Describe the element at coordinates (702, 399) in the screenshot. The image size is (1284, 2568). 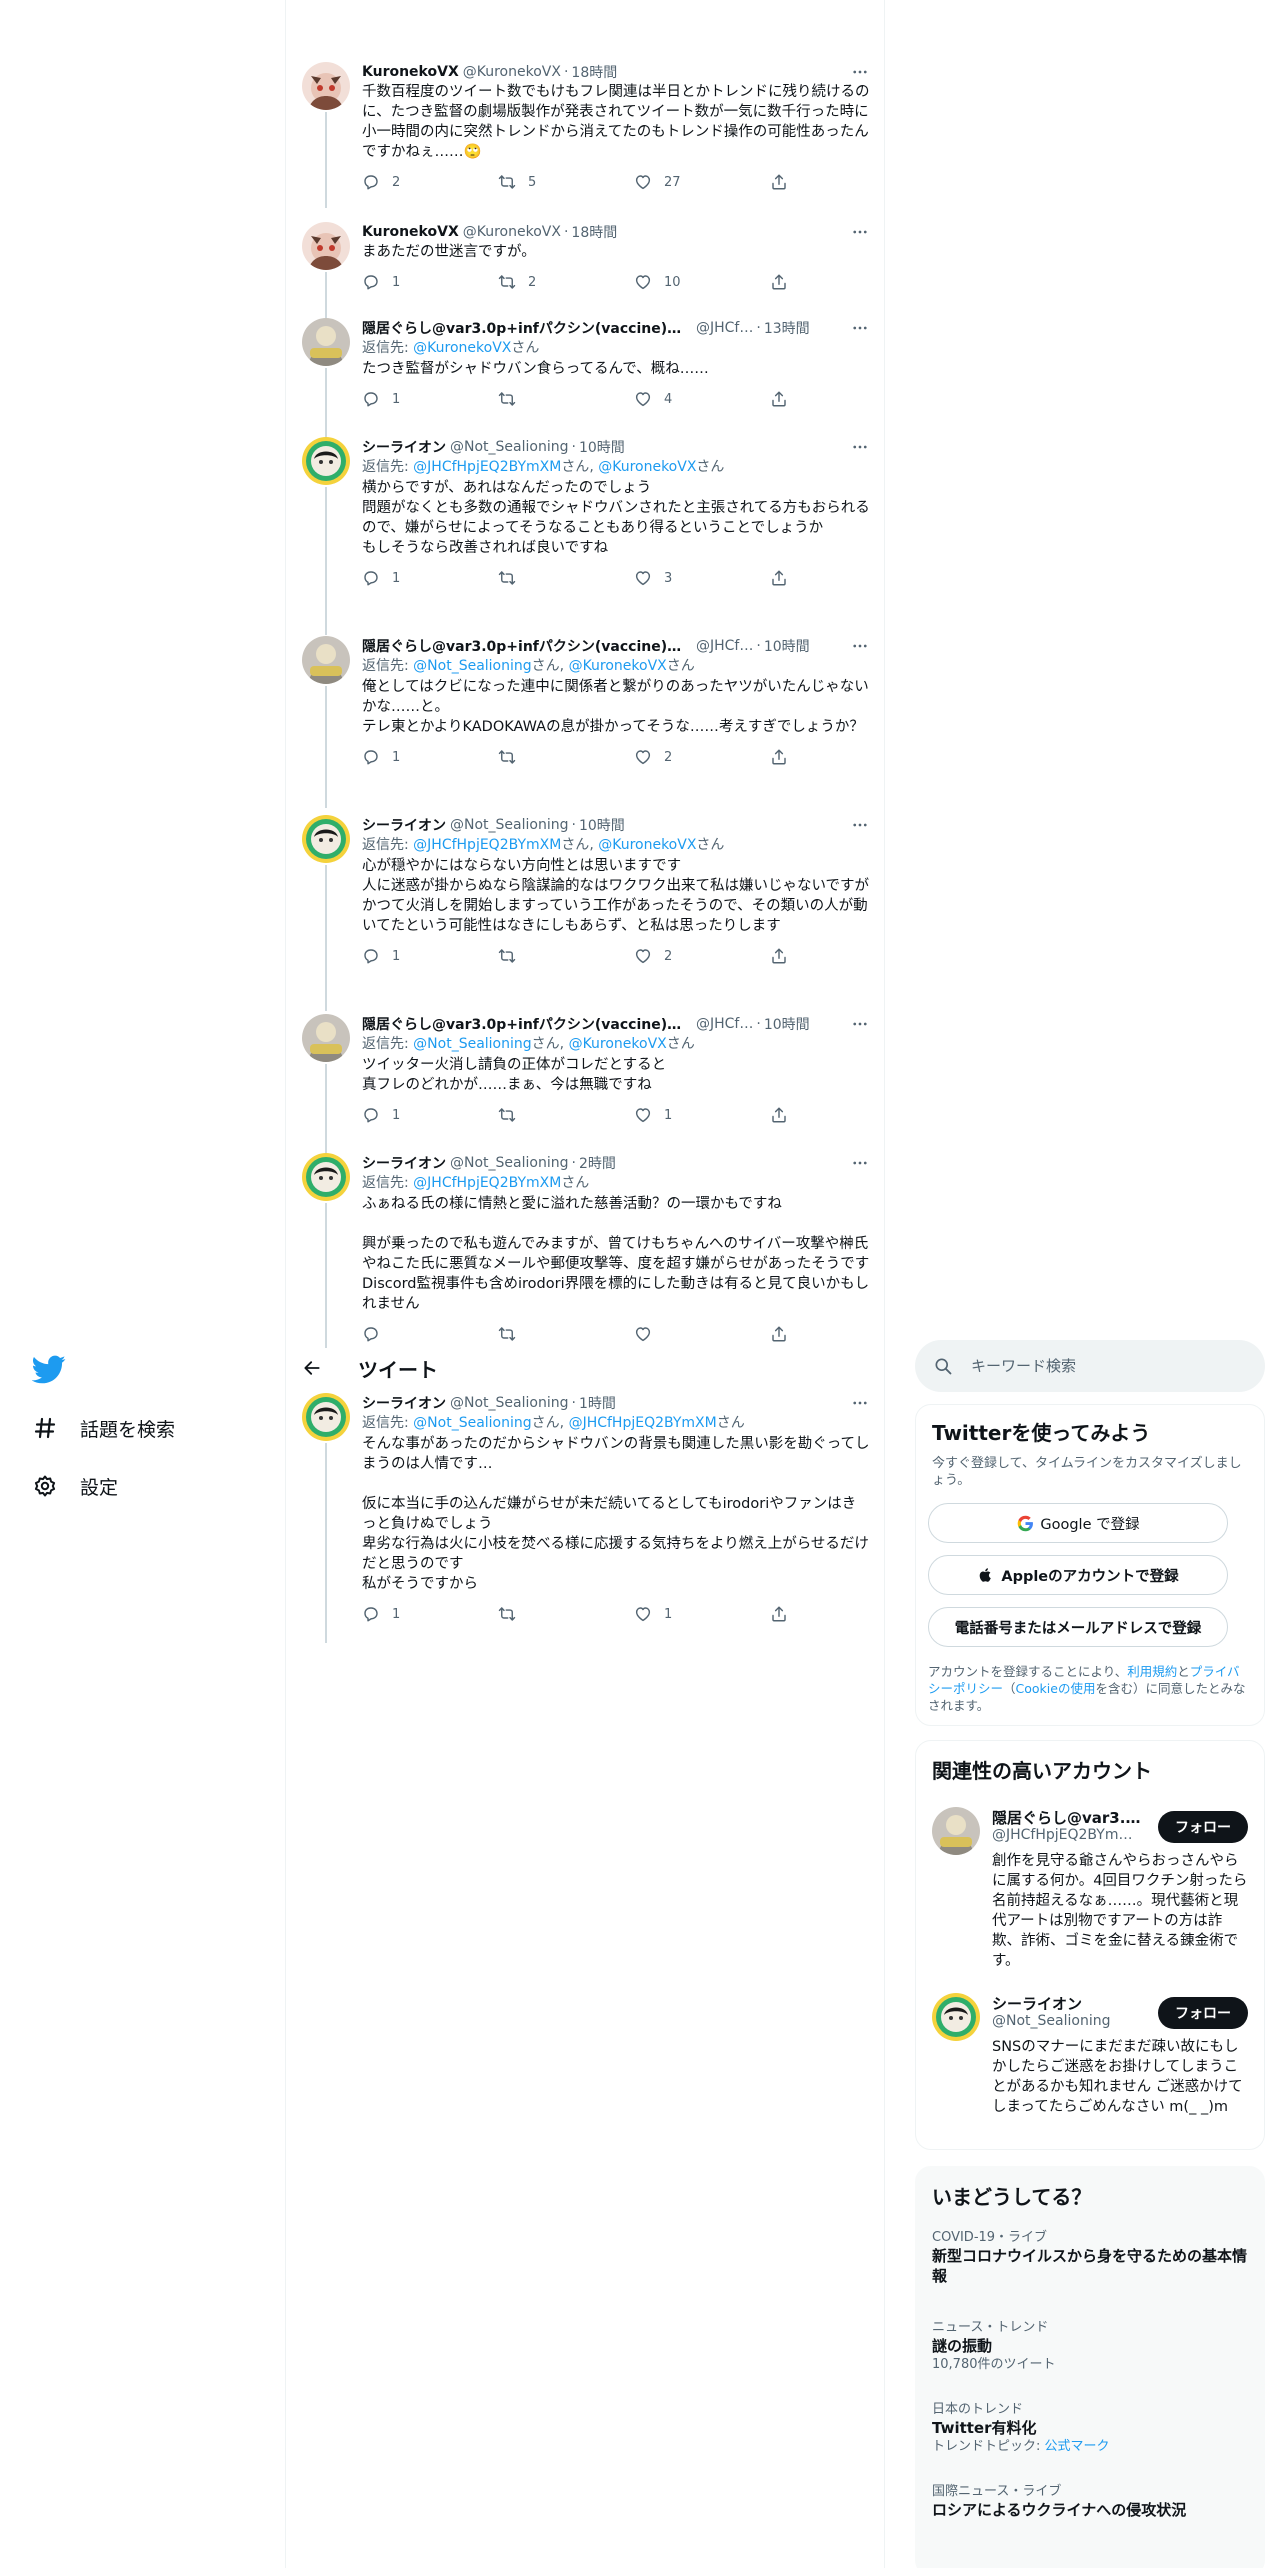
I see `like-button: 4` at that location.